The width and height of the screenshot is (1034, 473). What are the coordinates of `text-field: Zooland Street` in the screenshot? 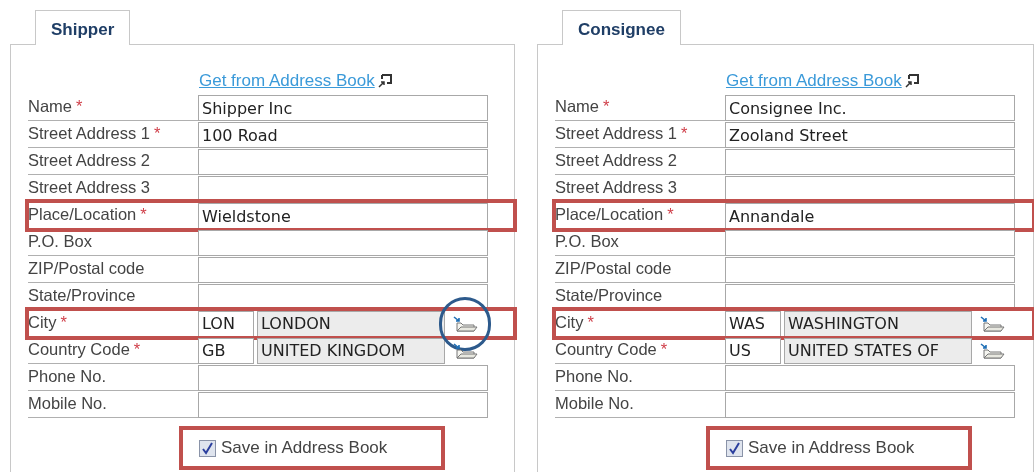 It's located at (869, 135).